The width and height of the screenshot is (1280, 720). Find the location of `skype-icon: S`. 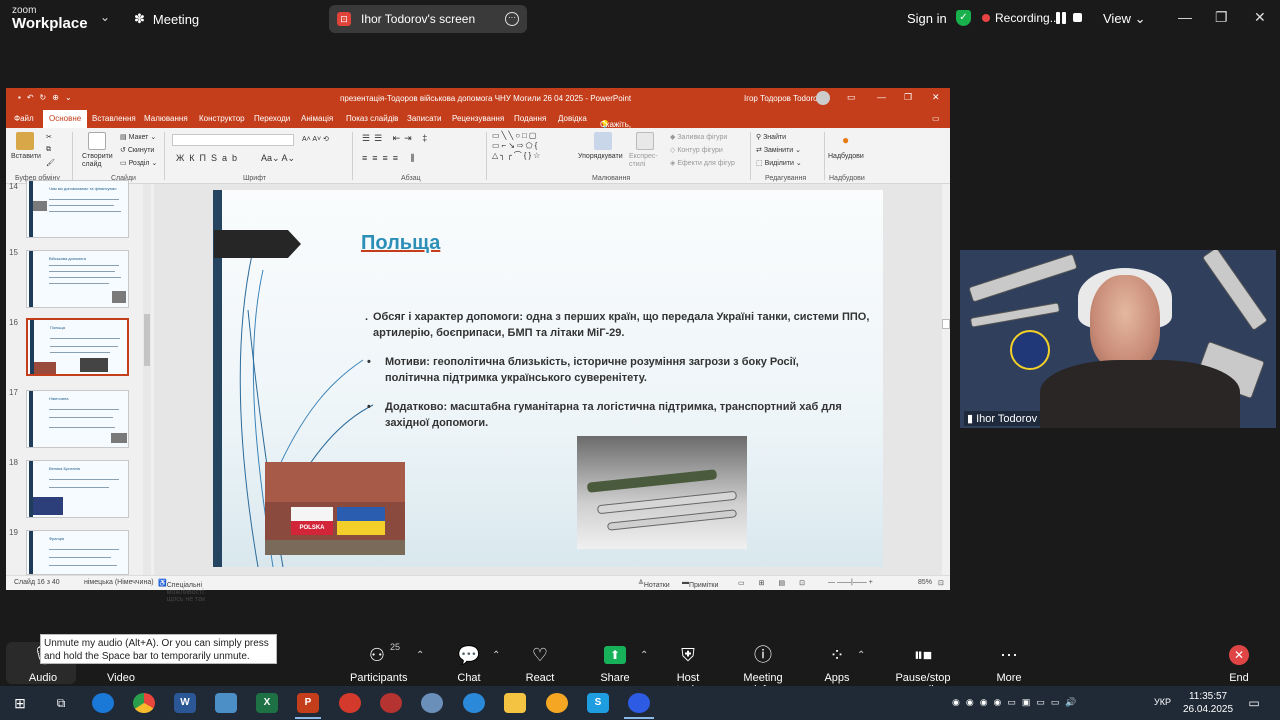

skype-icon: S is located at coordinates (598, 703).